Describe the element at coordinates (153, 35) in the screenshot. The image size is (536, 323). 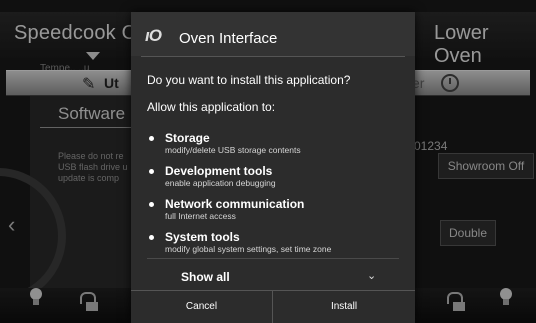
I see `app-logo-icon: ıO` at that location.